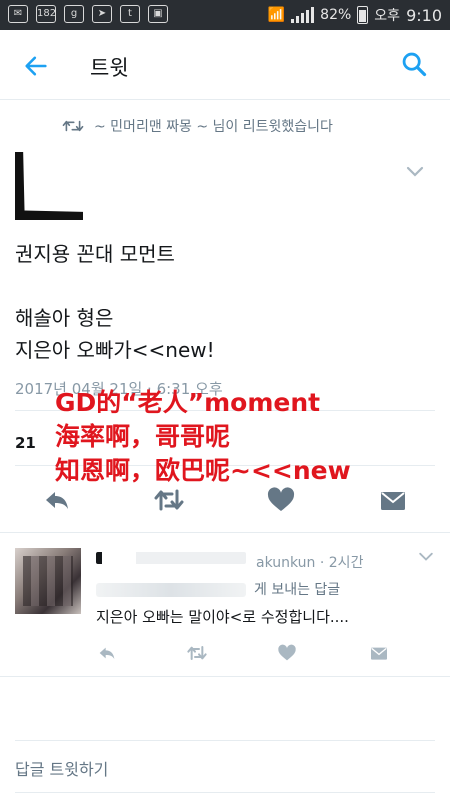 This screenshot has height=800, width=450. What do you see at coordinates (276, 15) in the screenshot?
I see `wifi-icon: 📶` at bounding box center [276, 15].